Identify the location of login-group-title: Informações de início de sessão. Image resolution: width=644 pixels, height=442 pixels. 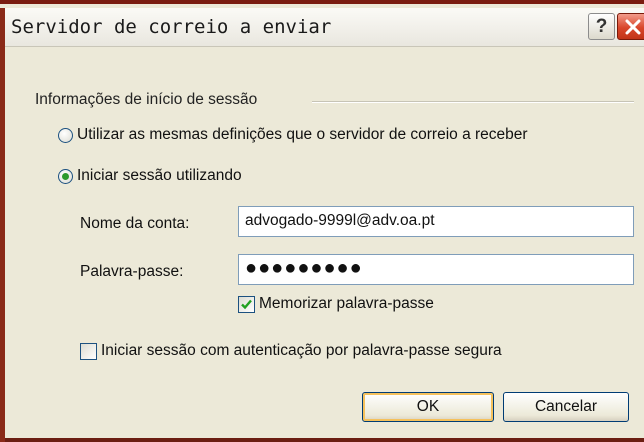
(150, 100).